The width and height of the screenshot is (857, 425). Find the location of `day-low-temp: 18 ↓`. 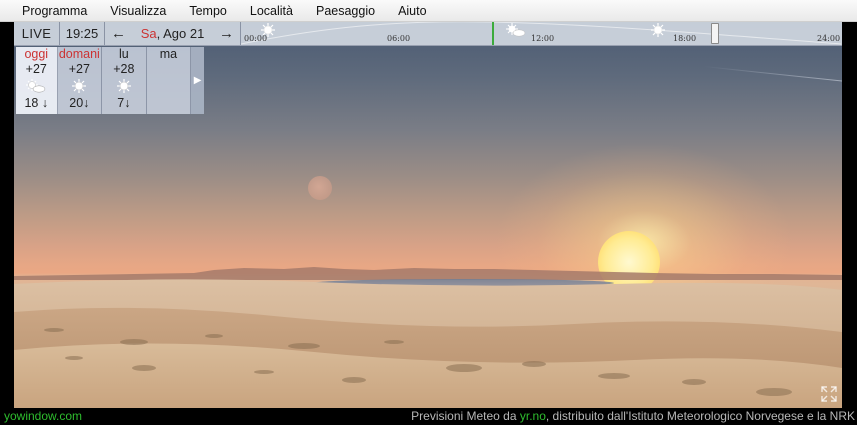

day-low-temp: 18 ↓ is located at coordinates (36, 103).